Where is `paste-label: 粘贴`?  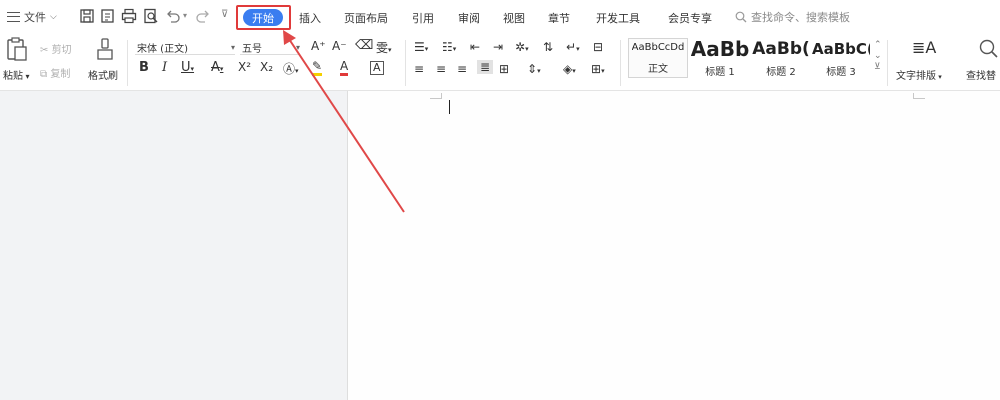
paste-label: 粘贴 is located at coordinates (13, 76).